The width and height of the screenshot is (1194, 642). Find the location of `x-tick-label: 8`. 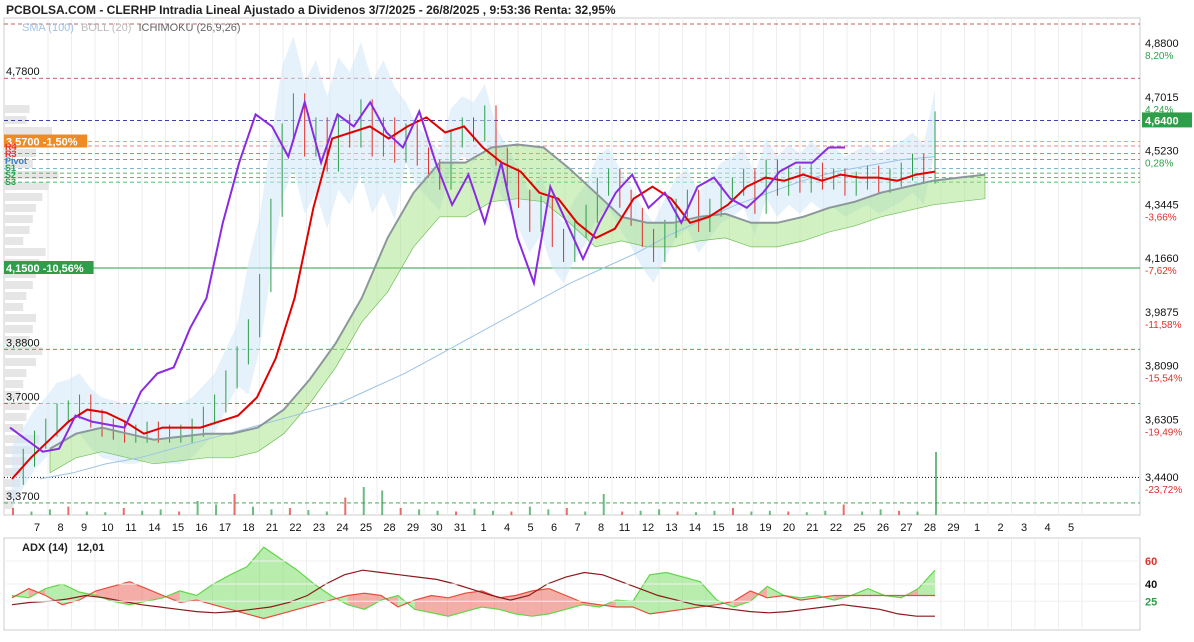

x-tick-label: 8 is located at coordinates (60, 528).